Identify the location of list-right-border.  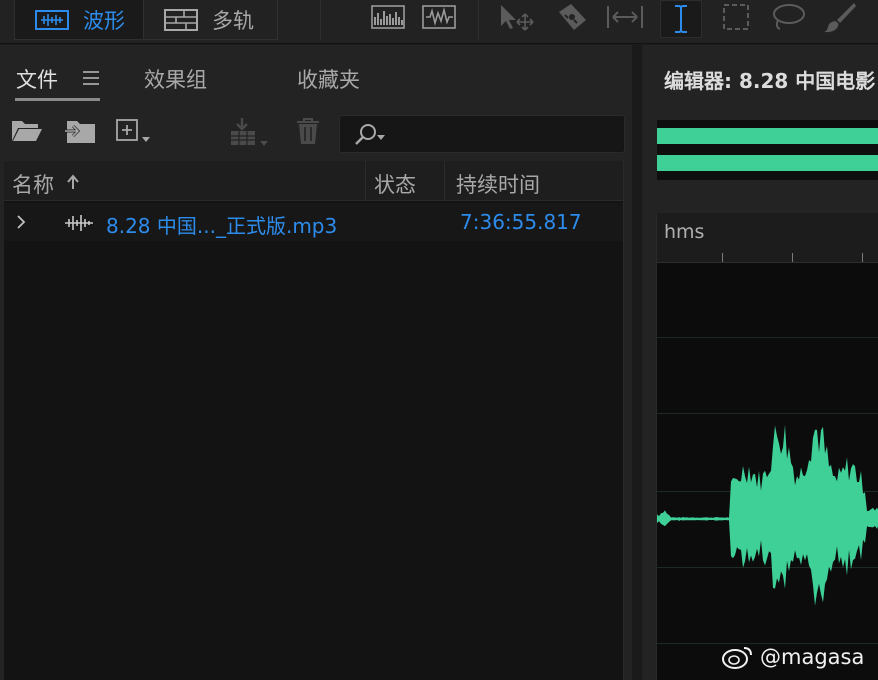
(623, 420).